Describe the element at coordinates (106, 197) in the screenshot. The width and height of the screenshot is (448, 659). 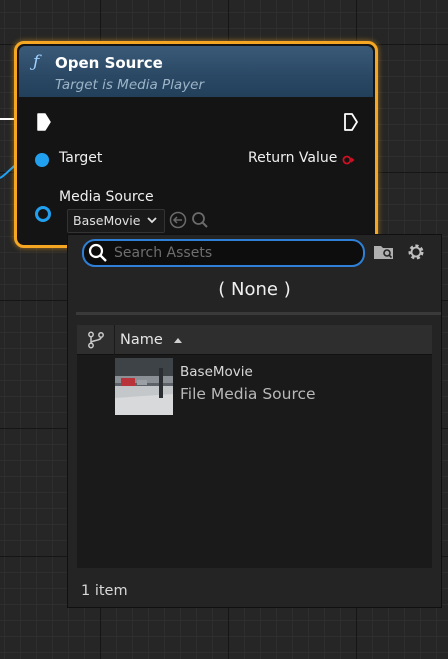
I see `media-source-pin-label: Media Source` at that location.